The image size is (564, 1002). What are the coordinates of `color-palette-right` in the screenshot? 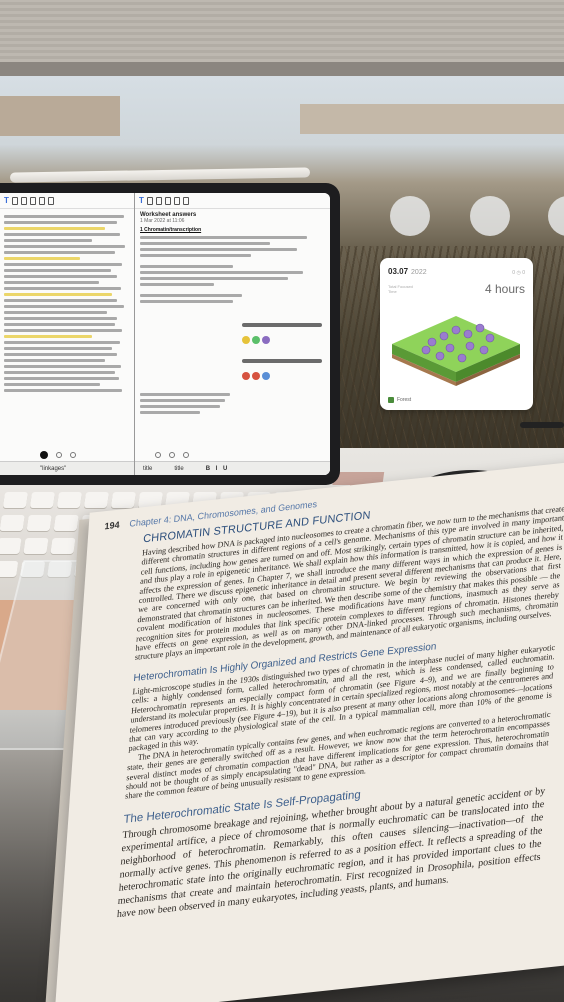 It's located at (232, 455).